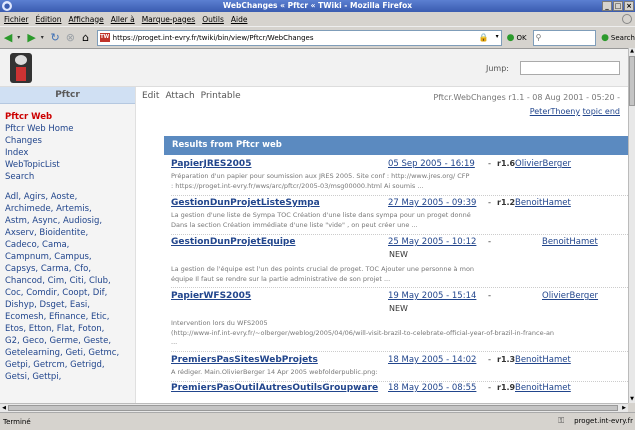 The height and width of the screenshot is (430, 635). What do you see at coordinates (70, 177) in the screenshot?
I see `sidebar-item-search: Search` at bounding box center [70, 177].